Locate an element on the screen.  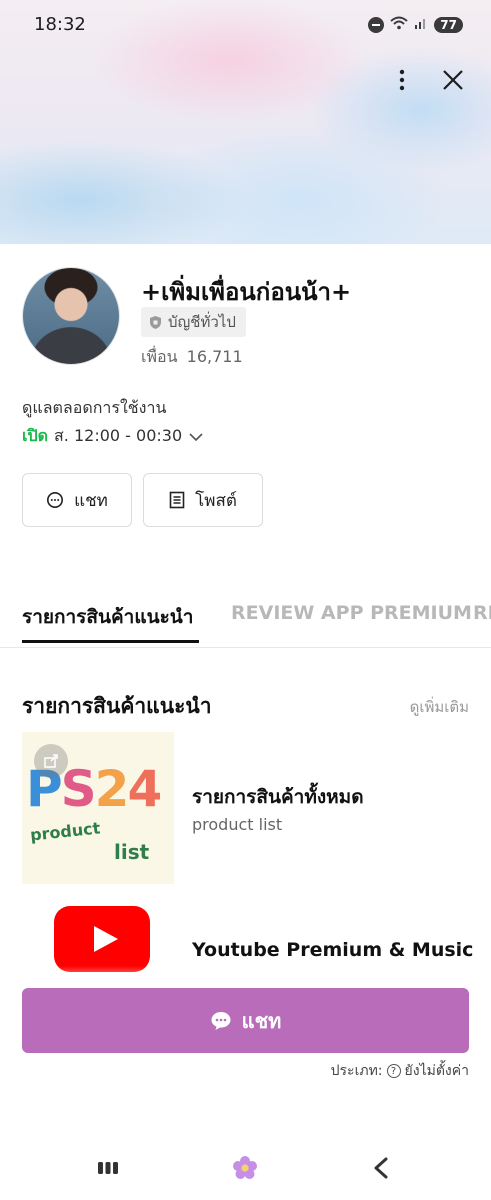
tab-recommended-products: รายการสินค้าแนะนำ is located at coordinates (107, 617).